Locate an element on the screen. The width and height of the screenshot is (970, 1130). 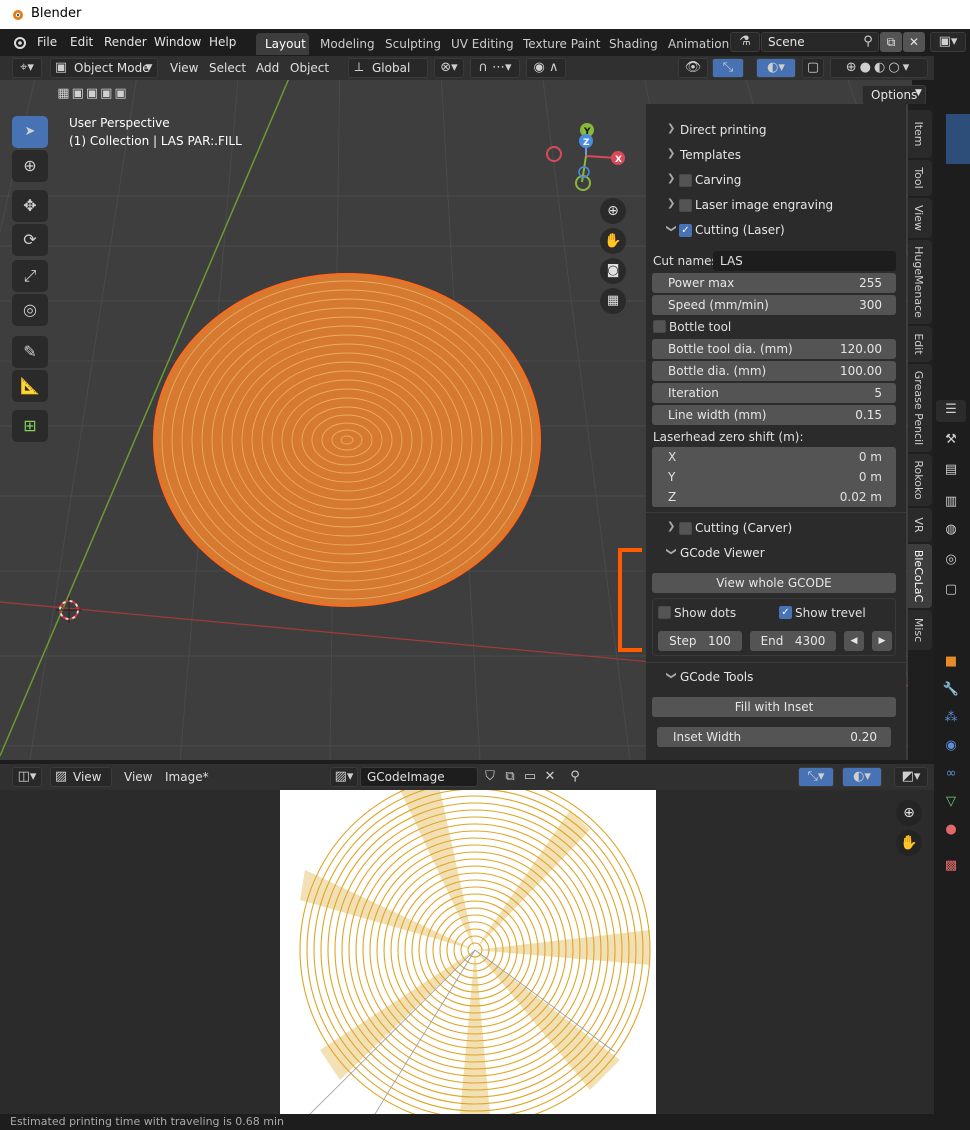
tab-uv-editing: UV Editing is located at coordinates (482, 44).